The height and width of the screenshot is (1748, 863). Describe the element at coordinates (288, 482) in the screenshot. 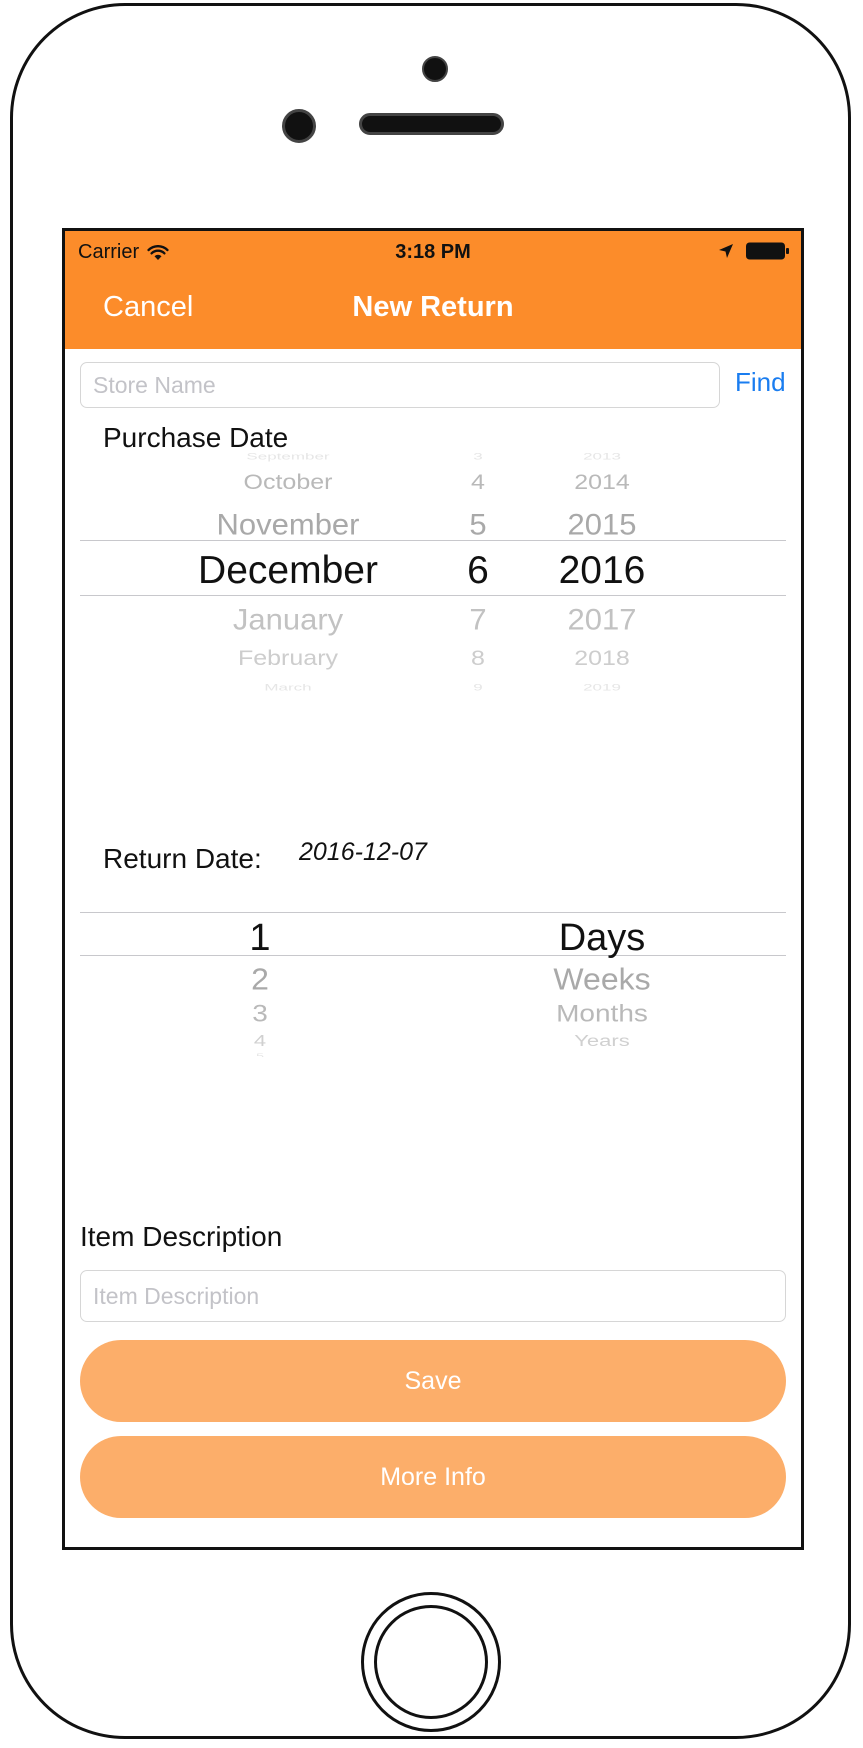

I see `month-wheel-item-option: October` at that location.